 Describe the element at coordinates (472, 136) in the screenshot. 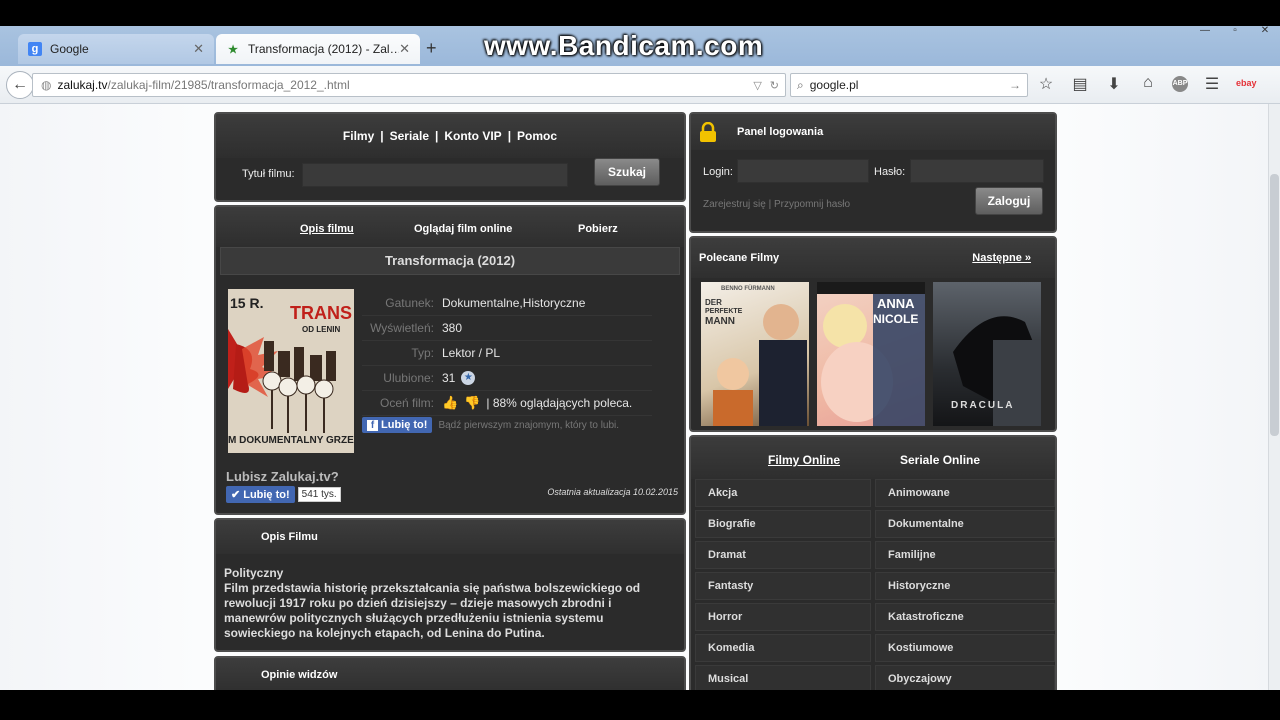

I see `menu-konto-vip: Konto VIP` at that location.